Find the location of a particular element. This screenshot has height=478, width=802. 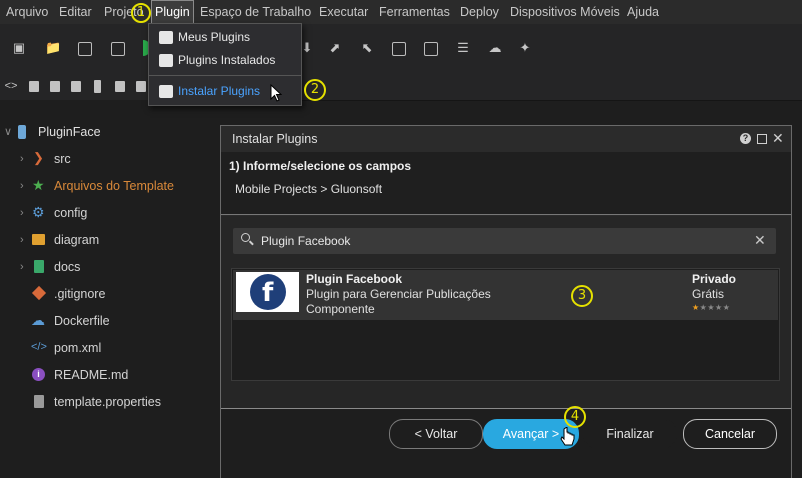

plugin-rating: ★★★★★ is located at coordinates (711, 307).